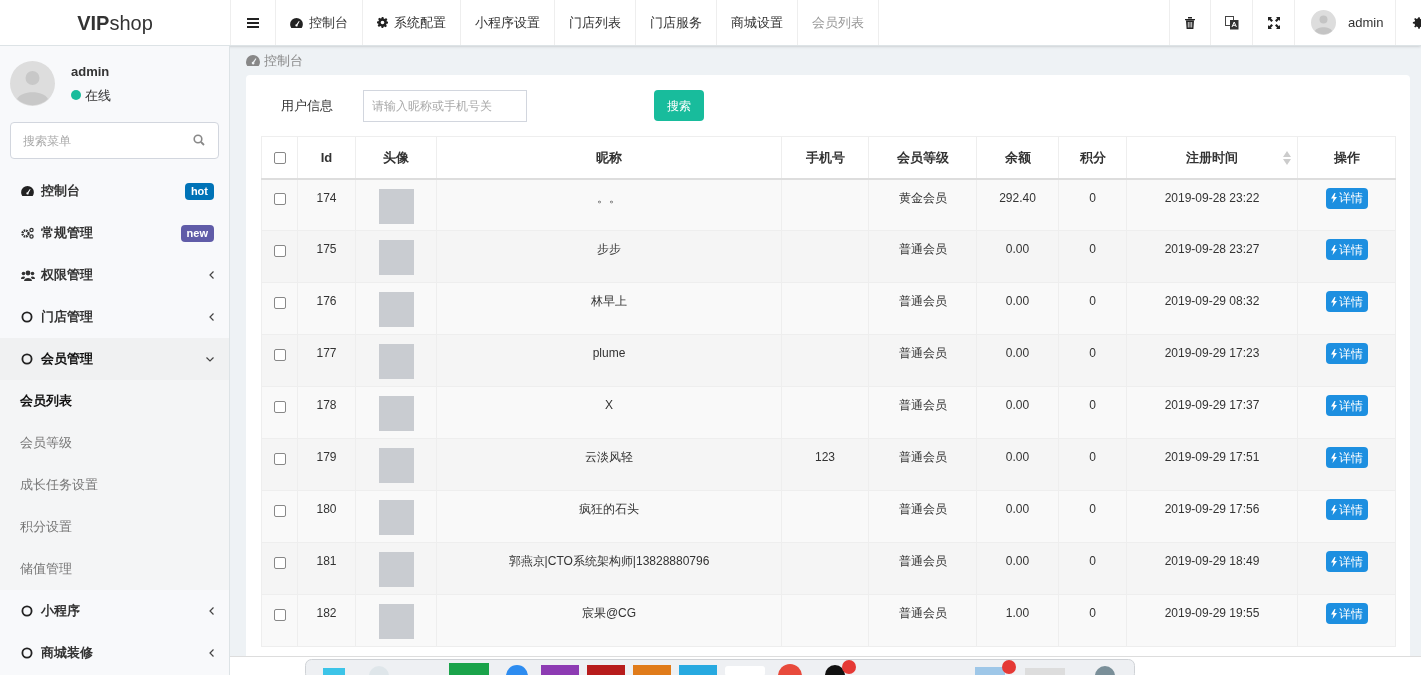 The width and height of the screenshot is (1421, 675). What do you see at coordinates (318, 22) in the screenshot?
I see `nav-tab: 控制台` at bounding box center [318, 22].